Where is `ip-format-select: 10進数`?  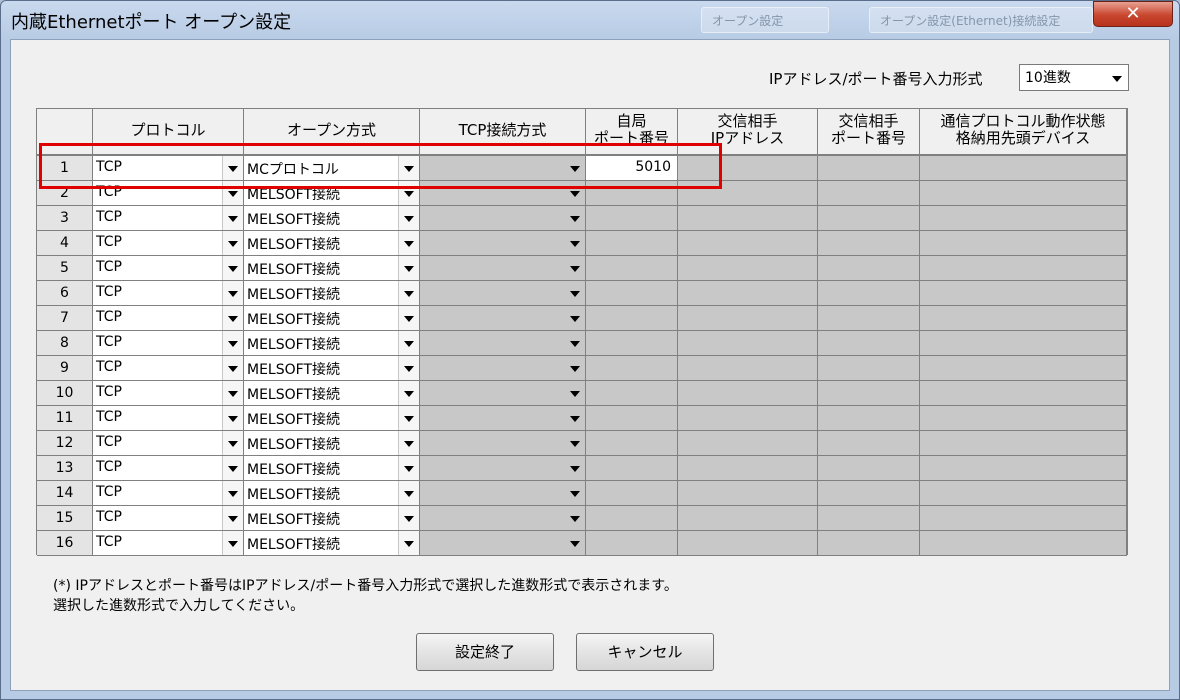
ip-format-select: 10進数 is located at coordinates (1074, 77).